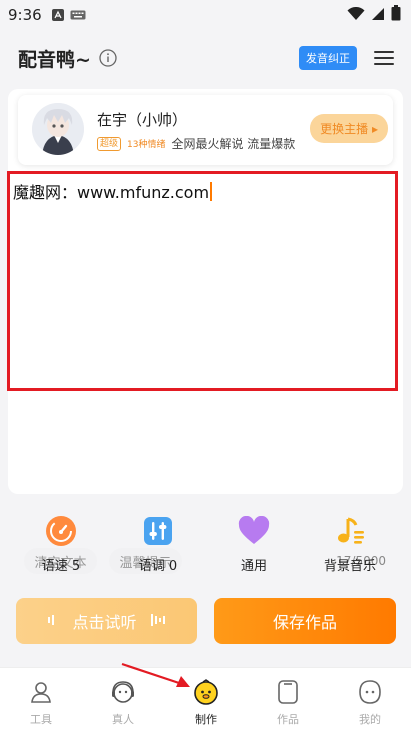 This screenshot has height=730, width=411. I want to click on works-icon, so click(288, 692).